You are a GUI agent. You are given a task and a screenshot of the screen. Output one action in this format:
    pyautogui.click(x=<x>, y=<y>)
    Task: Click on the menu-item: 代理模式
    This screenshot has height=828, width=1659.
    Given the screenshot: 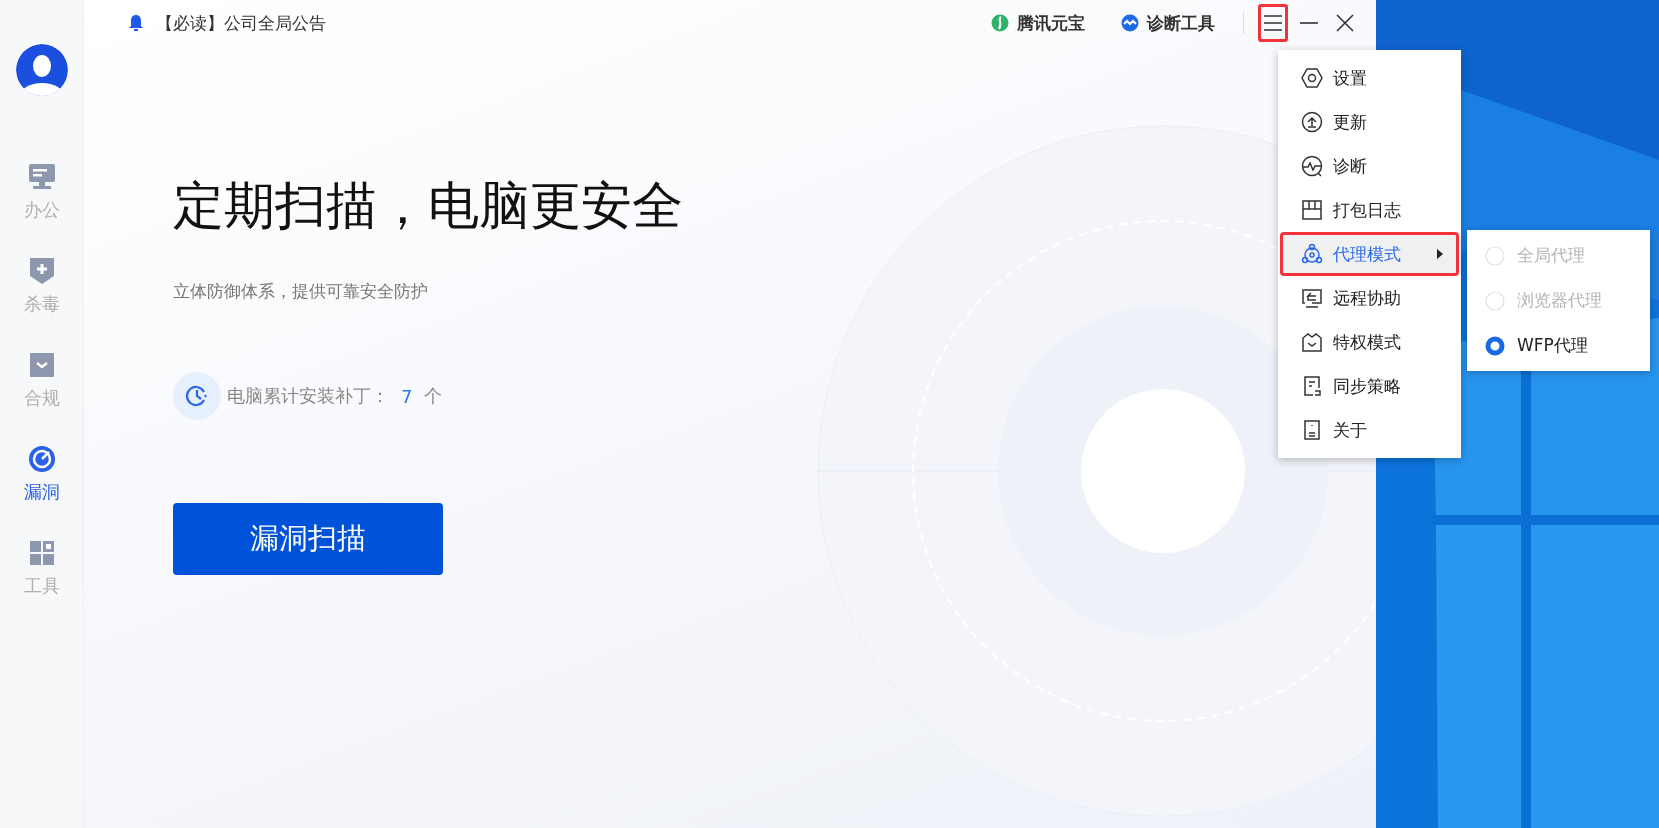 What is the action you would take?
    pyautogui.click(x=1369, y=254)
    